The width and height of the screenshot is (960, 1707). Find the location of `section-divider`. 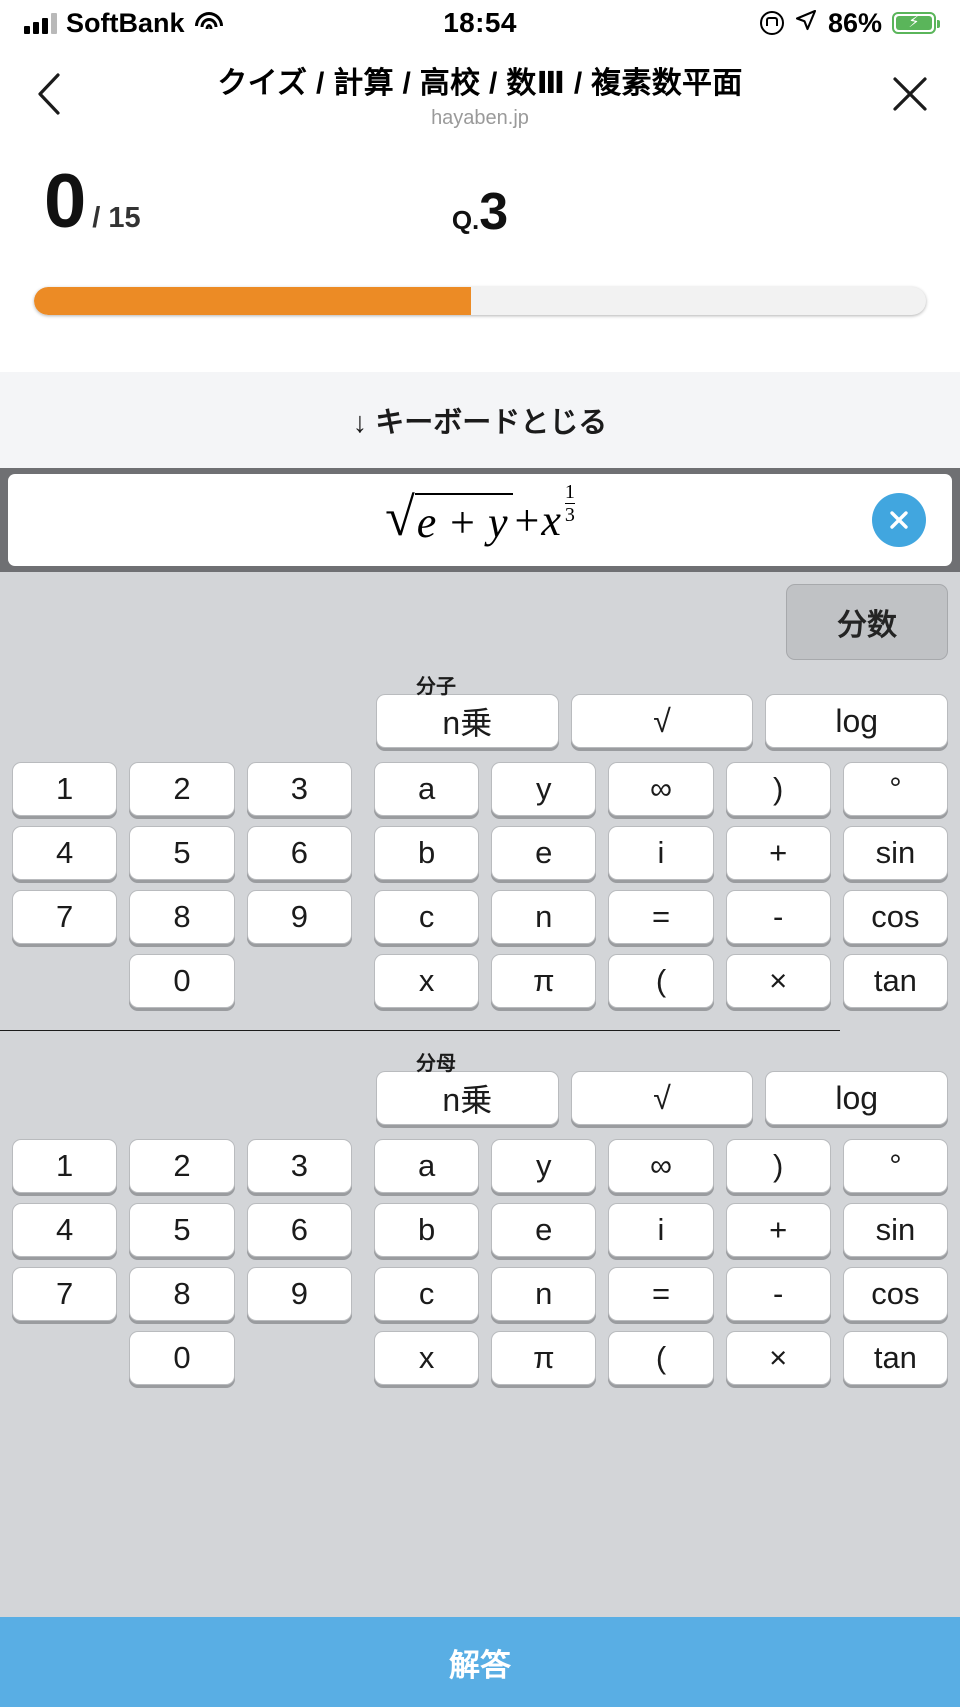

section-divider is located at coordinates (420, 1030).